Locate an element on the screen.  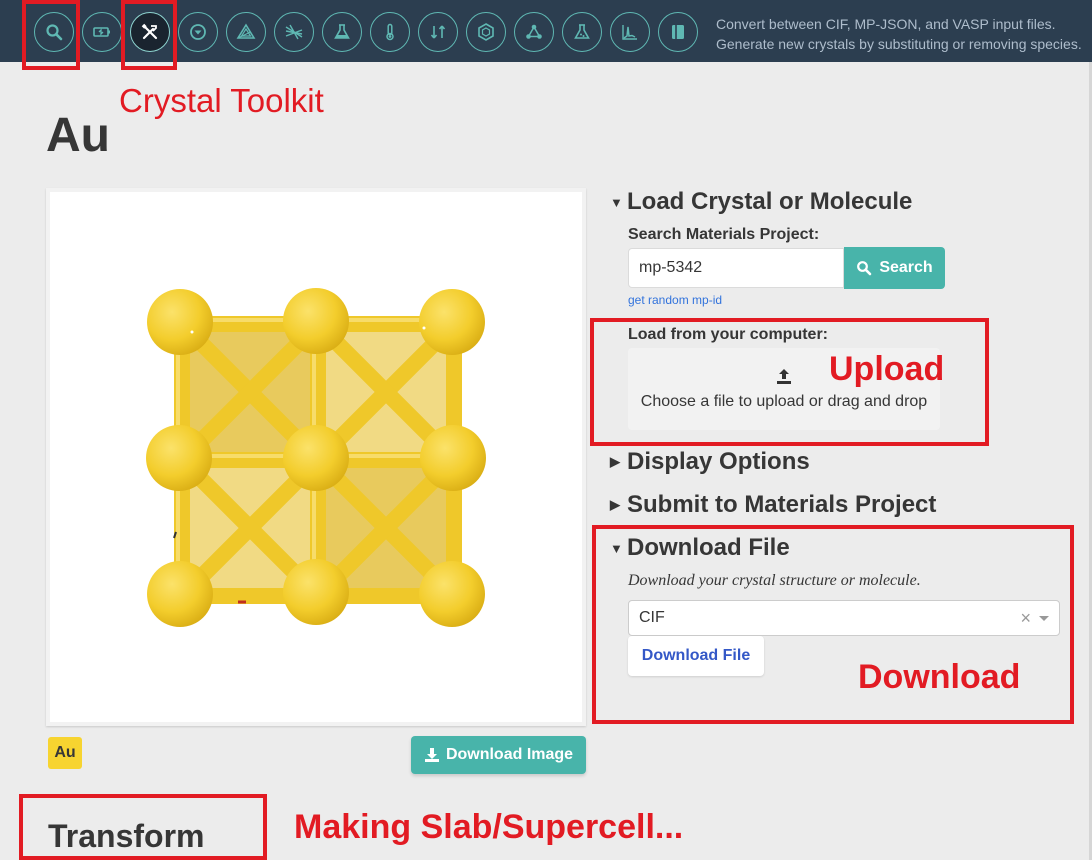
battery-icon is located at coordinates (101, 32).